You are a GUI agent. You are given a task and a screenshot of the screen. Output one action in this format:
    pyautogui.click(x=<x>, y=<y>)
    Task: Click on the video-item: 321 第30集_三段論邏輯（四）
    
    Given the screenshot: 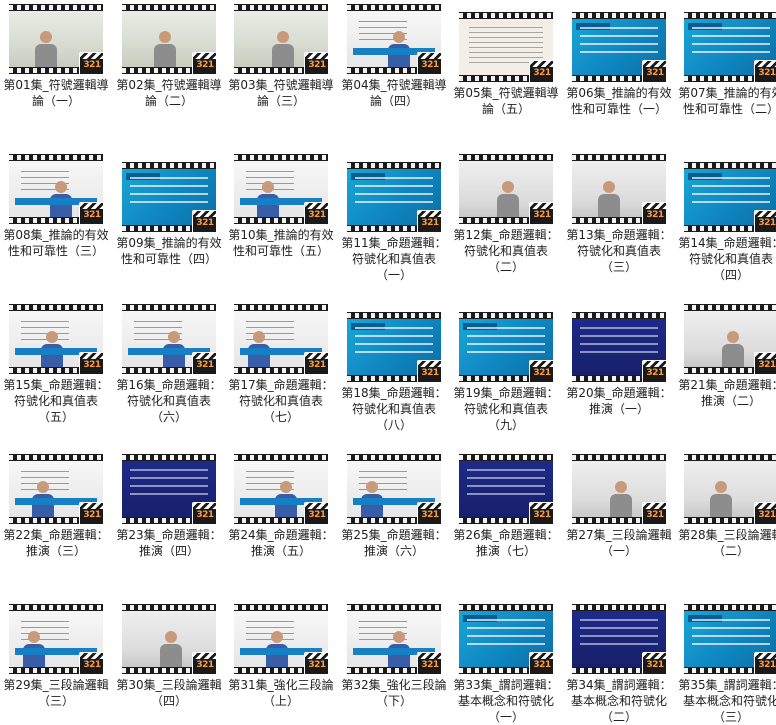 What is the action you would take?
    pyautogui.click(x=169, y=656)
    